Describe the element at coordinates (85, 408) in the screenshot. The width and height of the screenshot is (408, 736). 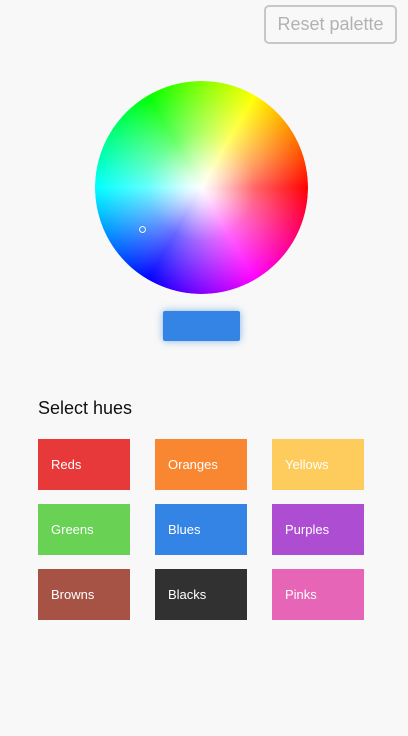
I see `select-hues-heading: Select hues` at that location.